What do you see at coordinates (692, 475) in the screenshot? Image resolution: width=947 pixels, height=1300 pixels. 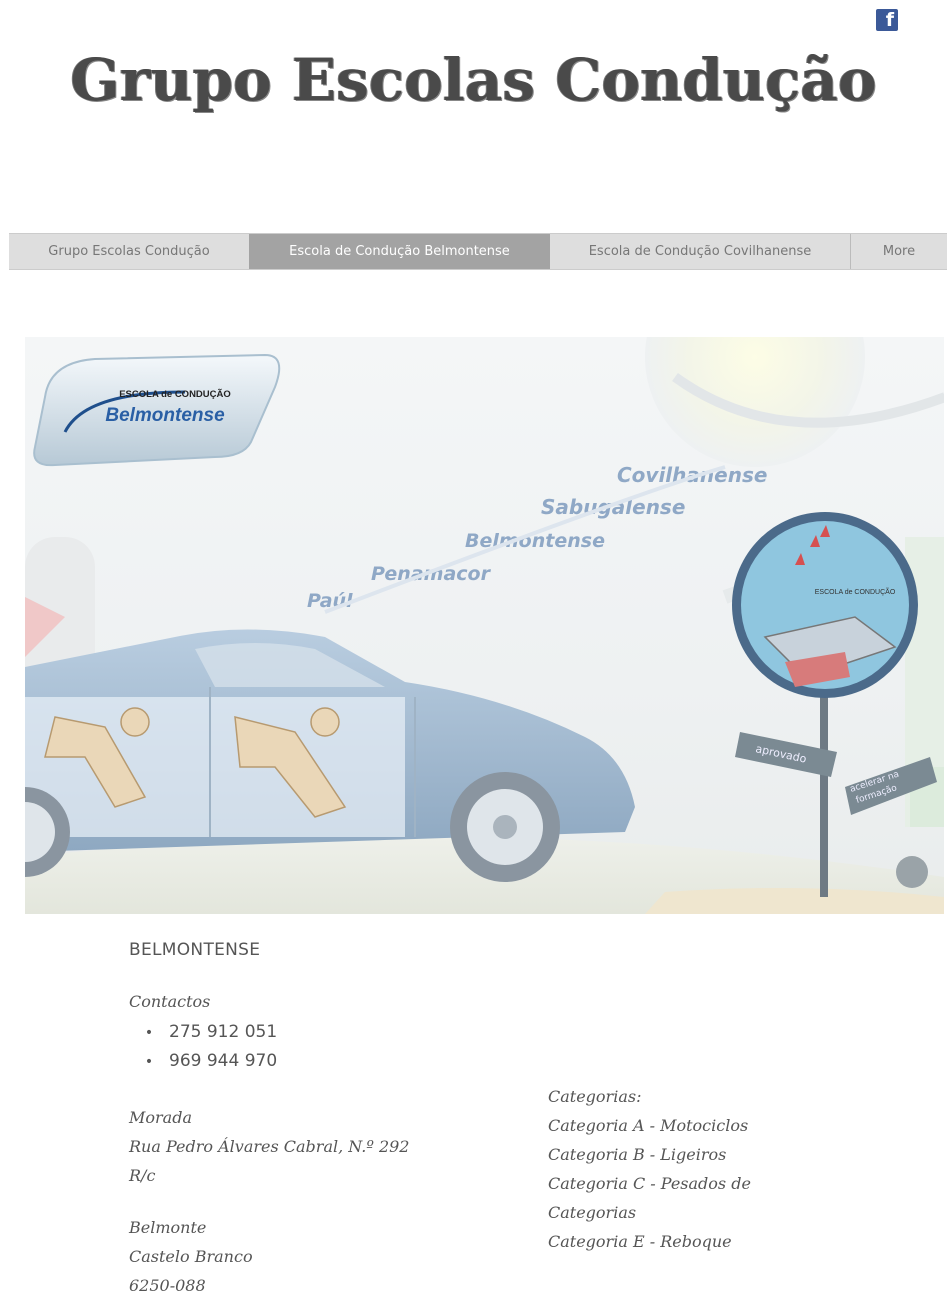 I see `town-covilhanense: Covilhanense` at bounding box center [692, 475].